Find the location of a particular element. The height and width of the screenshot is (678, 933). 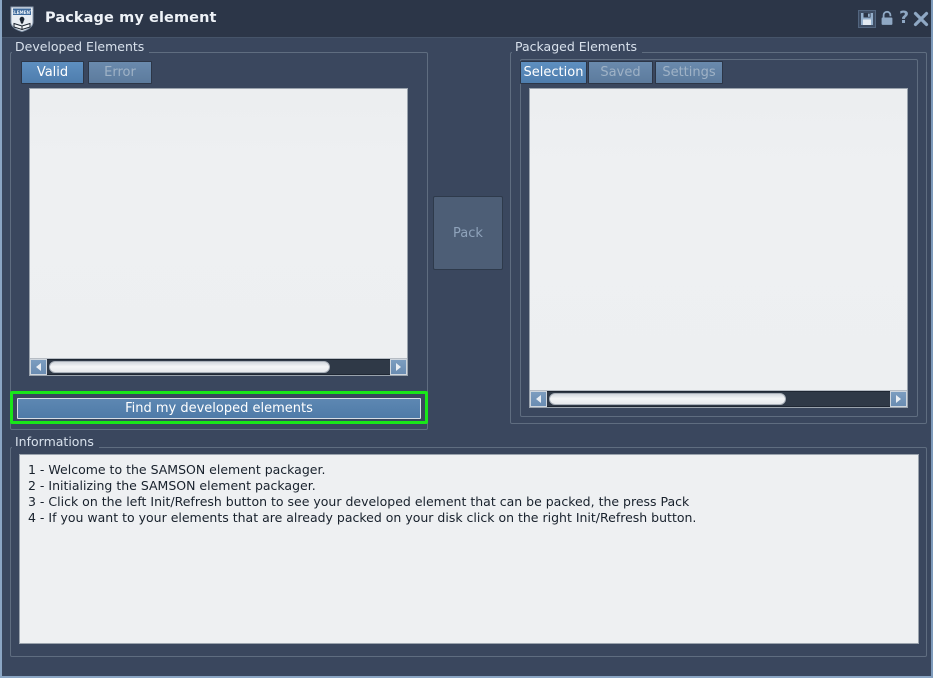

developed-elements-hscrollbar is located at coordinates (218, 366).